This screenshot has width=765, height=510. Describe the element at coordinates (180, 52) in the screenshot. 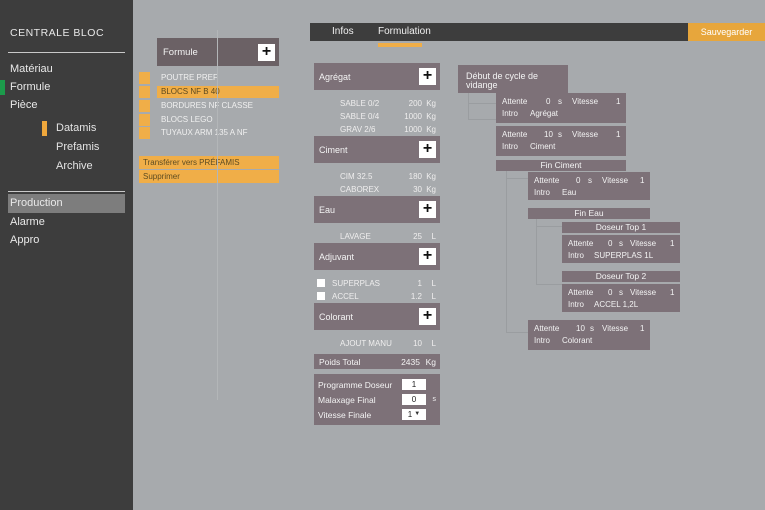

I see `formula-list-title: Formule` at that location.